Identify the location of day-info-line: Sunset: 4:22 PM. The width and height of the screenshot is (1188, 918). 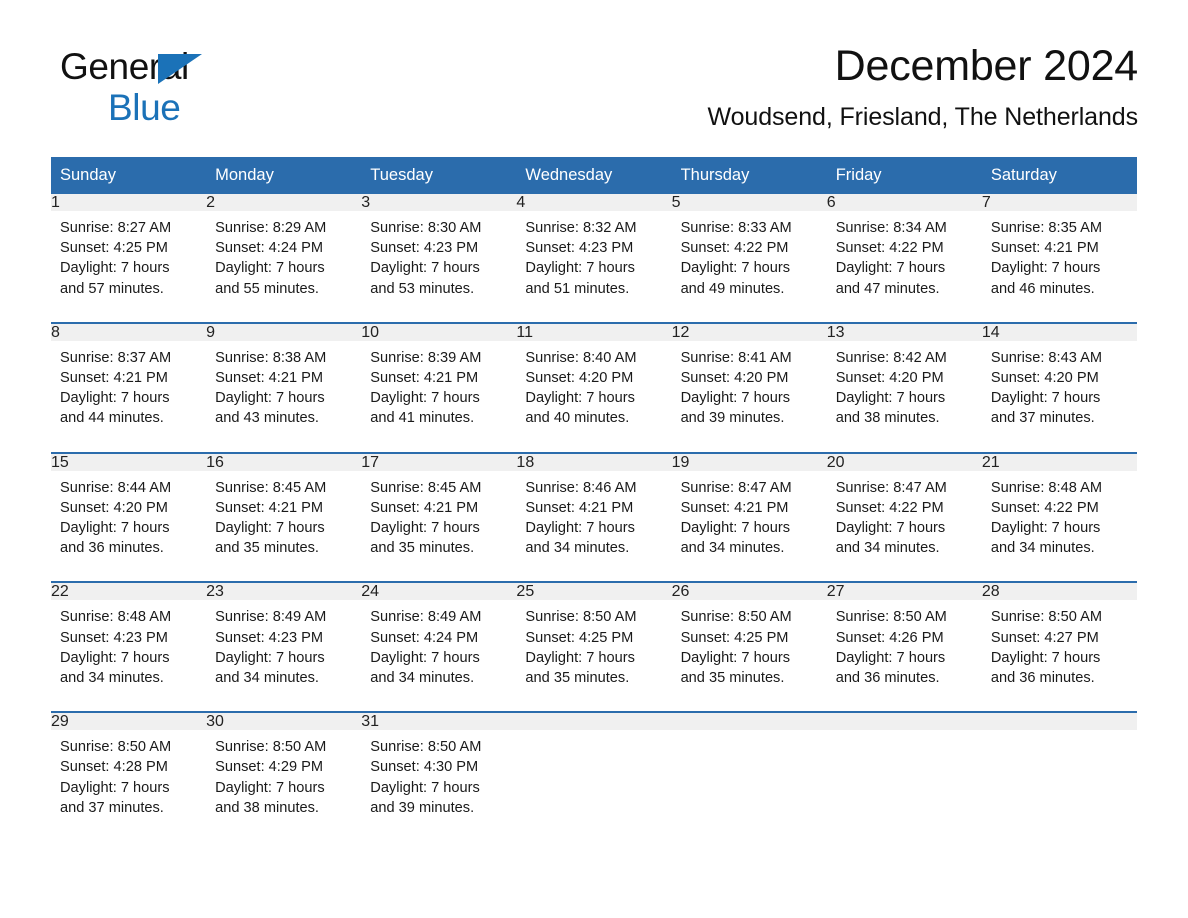
(734, 248).